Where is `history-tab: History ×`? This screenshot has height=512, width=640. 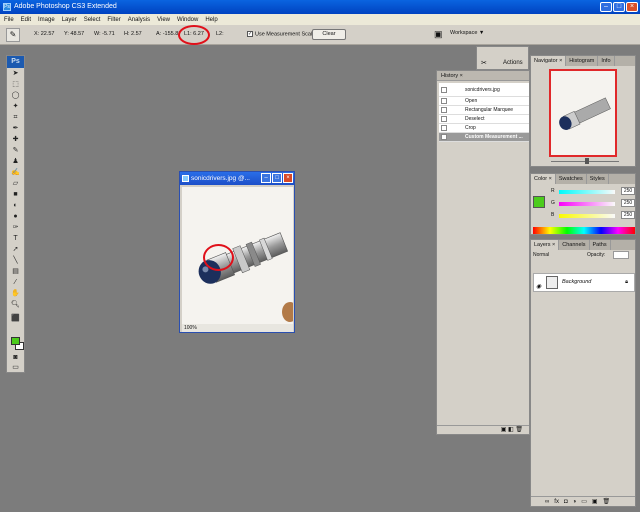
history-tab: History × is located at coordinates (483, 76).